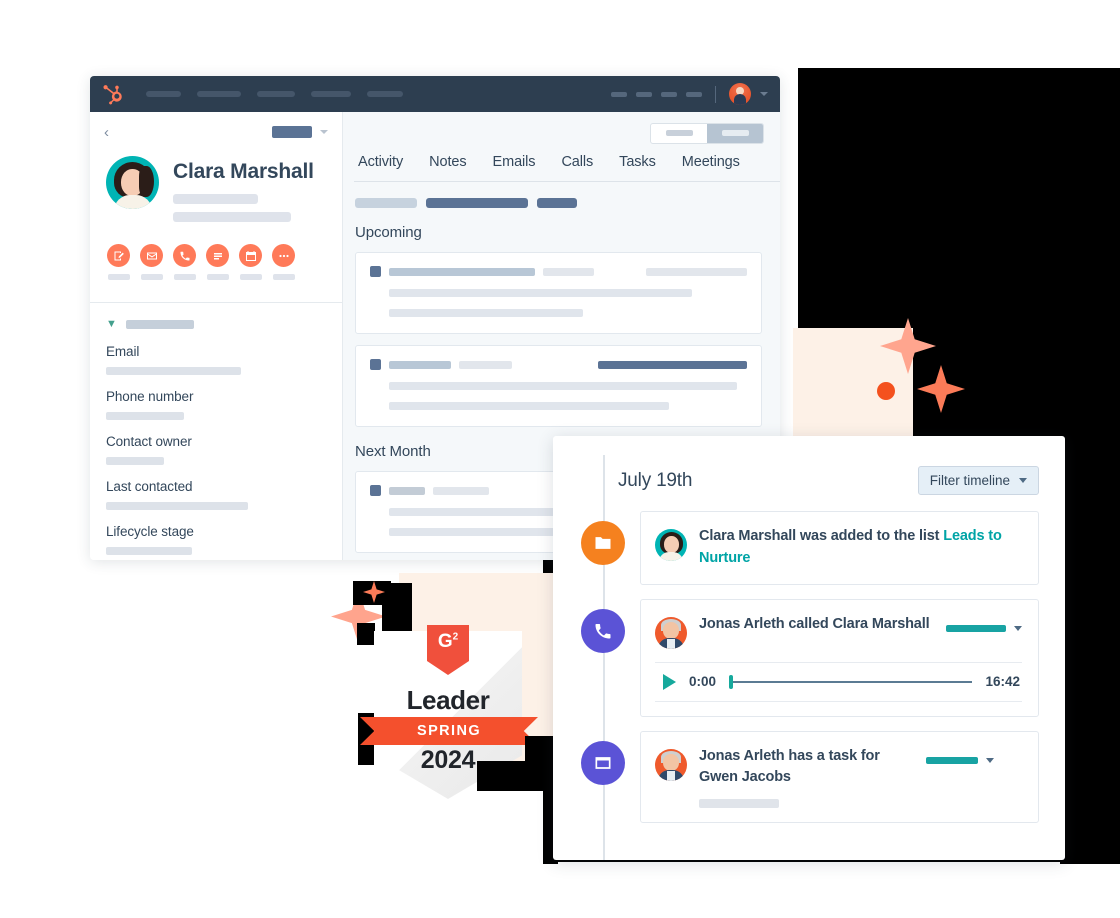 The height and width of the screenshot is (918, 1120). I want to click on timeline-item-card: Jonas Arleth called Clara Marshall 0:00, so click(839, 657).